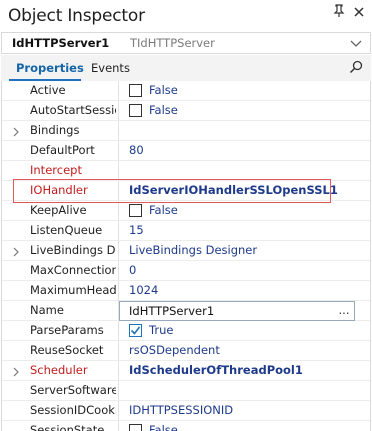 The width and height of the screenshot is (372, 431). What do you see at coordinates (135, 330) in the screenshot?
I see `checkbox-checked` at bounding box center [135, 330].